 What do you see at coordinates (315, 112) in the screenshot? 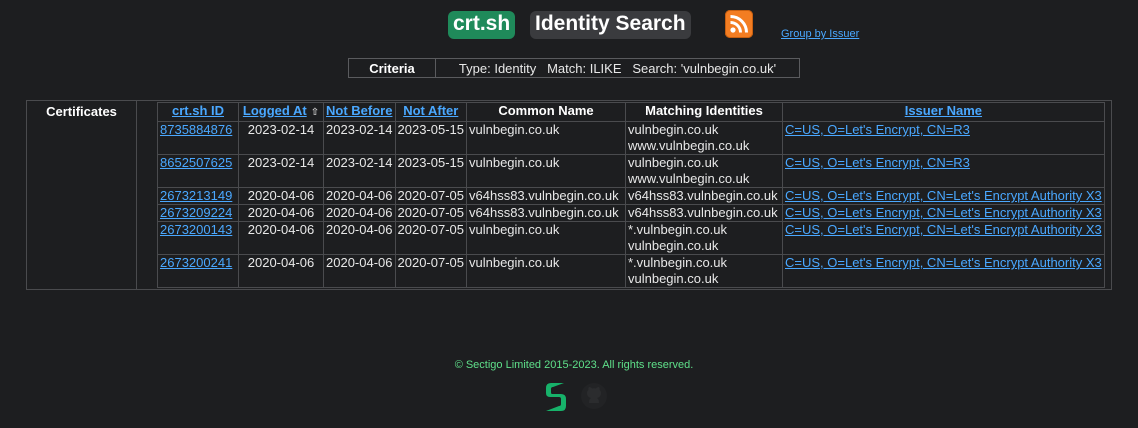
I see `sort-up-icon: ⇧` at bounding box center [315, 112].